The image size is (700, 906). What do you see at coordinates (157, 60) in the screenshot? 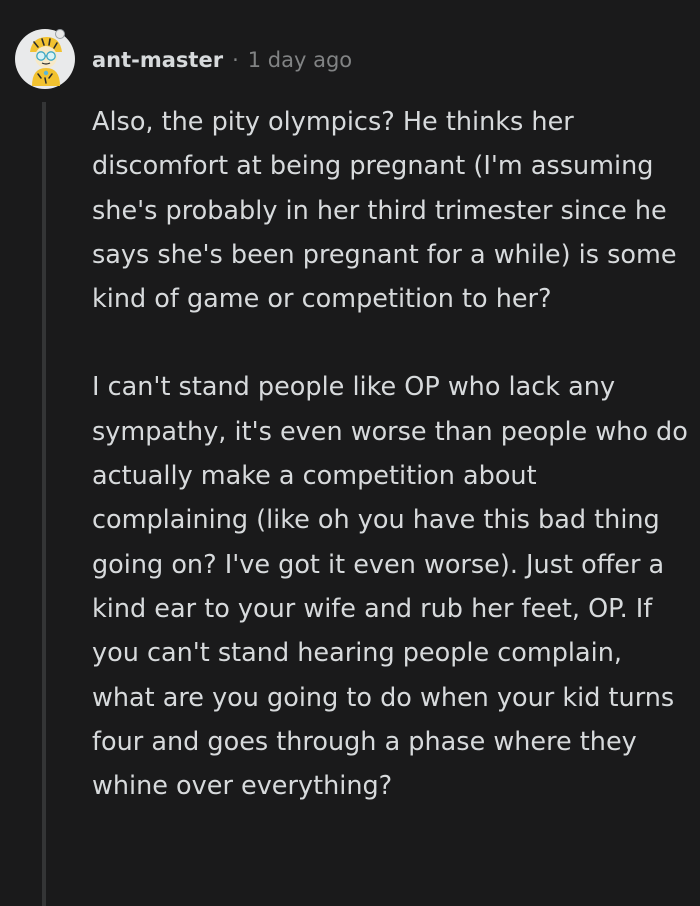
I see `username-link: ant-master` at bounding box center [157, 60].